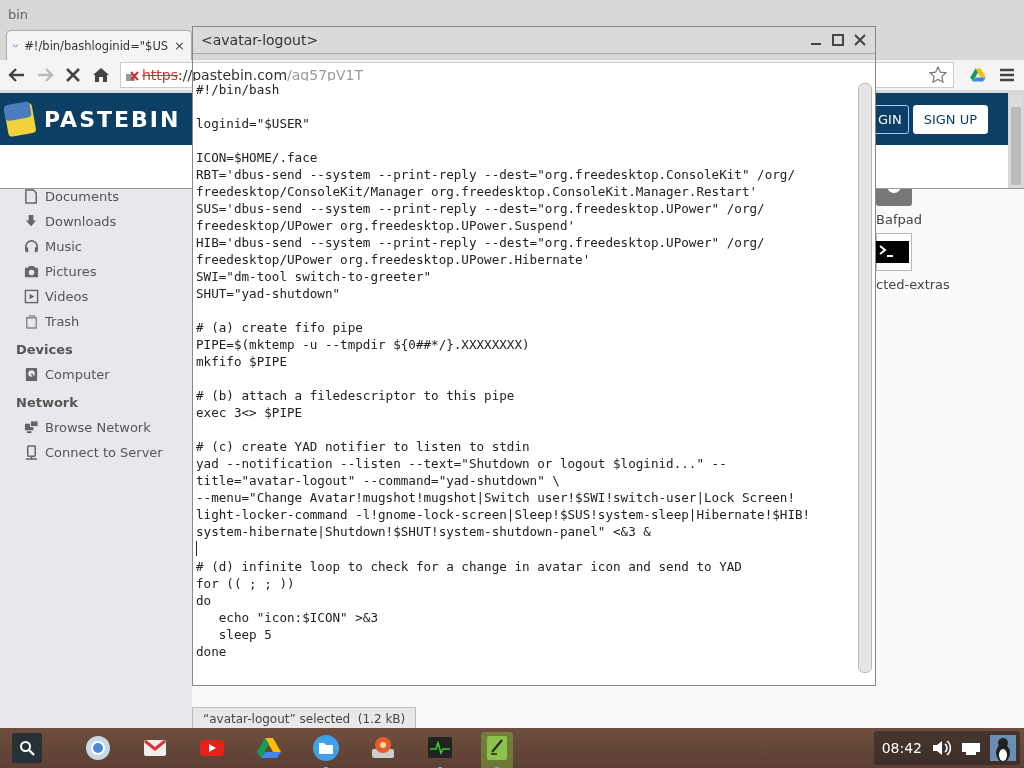 This screenshot has height=768, width=1024. I want to click on code-line: SWI="dm-tool switch-to-greeter", so click(314, 276).